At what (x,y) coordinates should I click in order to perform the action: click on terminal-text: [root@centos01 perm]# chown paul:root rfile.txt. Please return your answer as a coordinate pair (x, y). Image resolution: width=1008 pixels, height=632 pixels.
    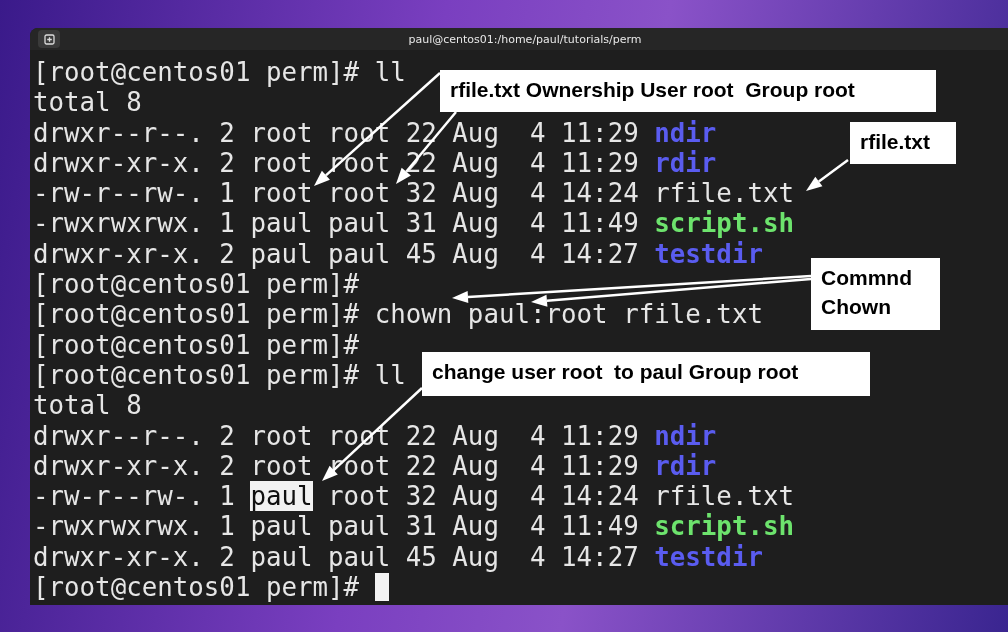
    Looking at the image, I should click on (398, 314).